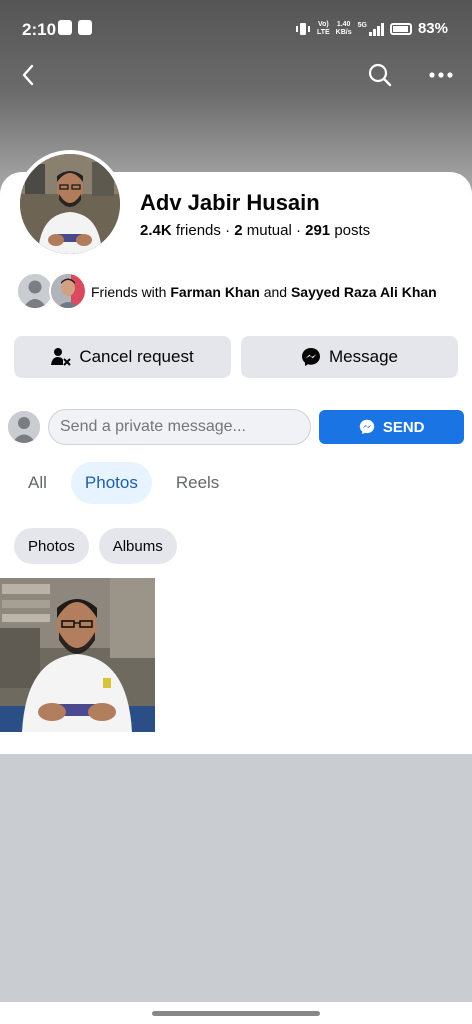  Describe the element at coordinates (39, 29) in the screenshot. I see `status-time: 2:10` at that location.